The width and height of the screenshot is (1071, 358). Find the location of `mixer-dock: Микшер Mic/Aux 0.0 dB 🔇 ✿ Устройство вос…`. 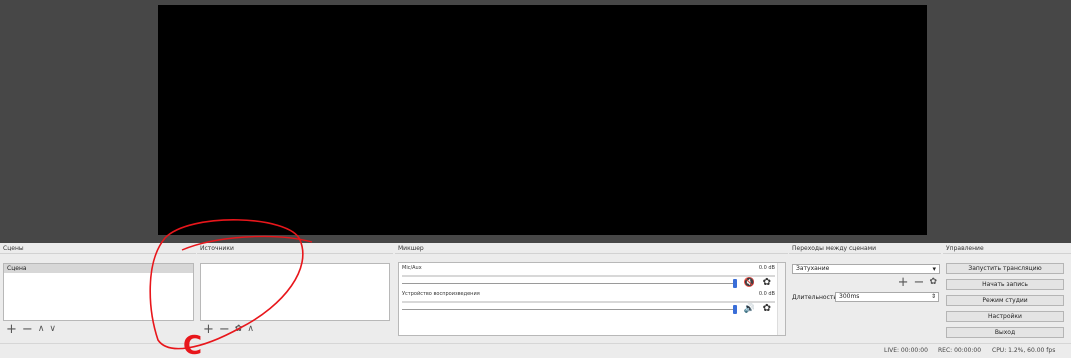

mixer-dock: Микшер Mic/Aux 0.0 dB 🔇 ✿ Устройство вос… is located at coordinates (591, 293).